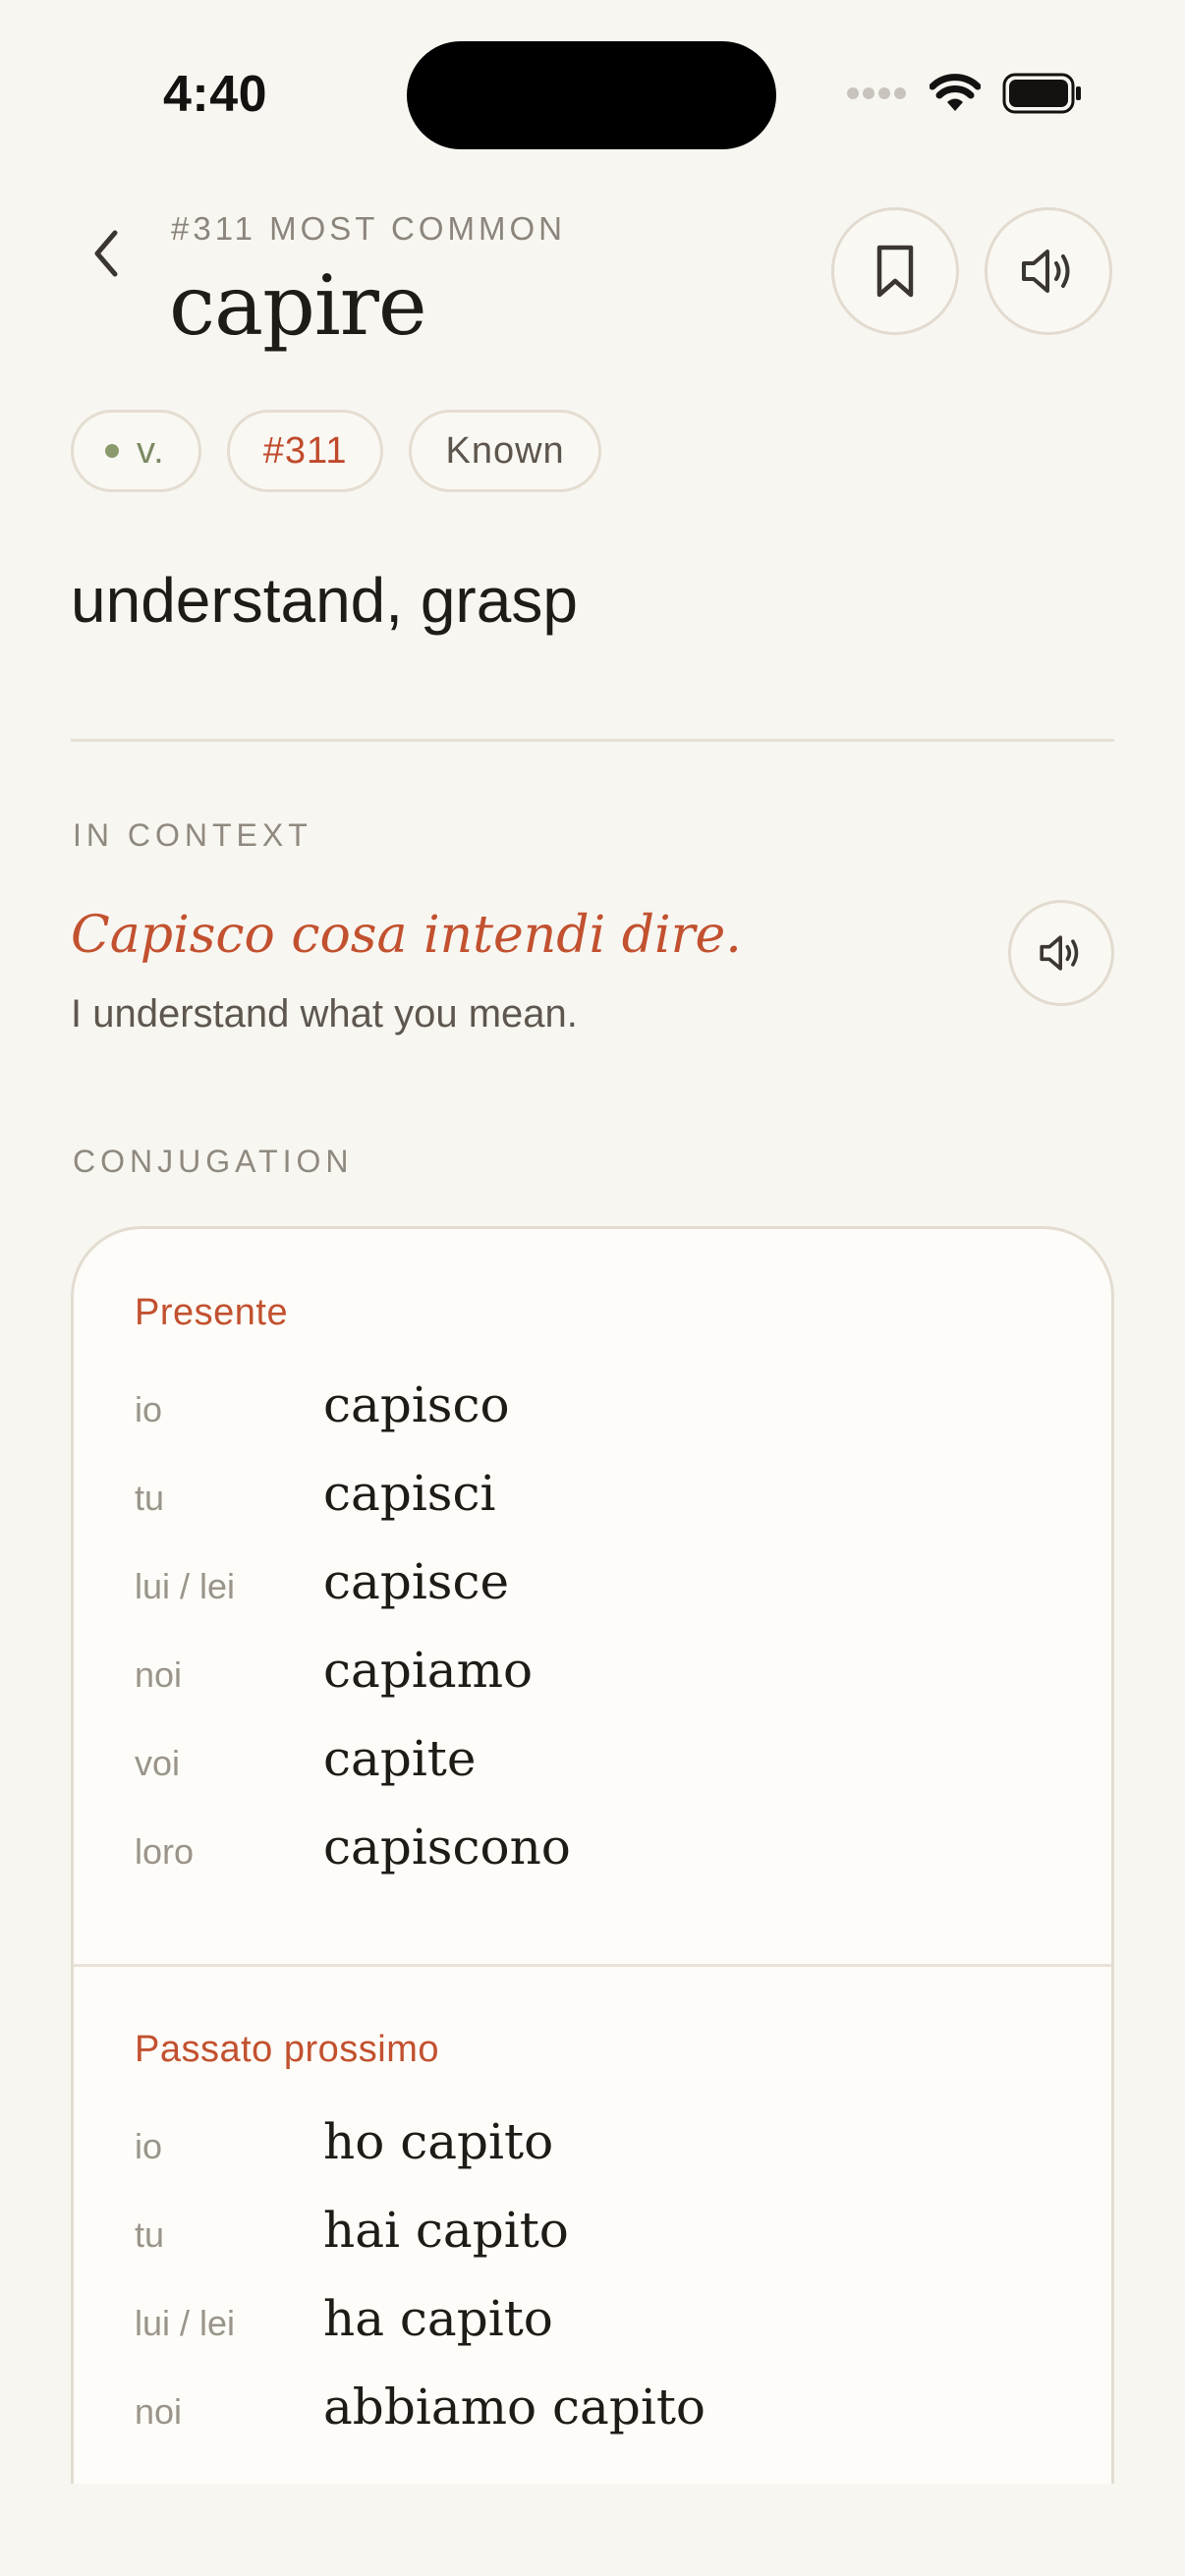 This screenshot has height=2576, width=1185. I want to click on verb-form: capisci, so click(410, 1493).